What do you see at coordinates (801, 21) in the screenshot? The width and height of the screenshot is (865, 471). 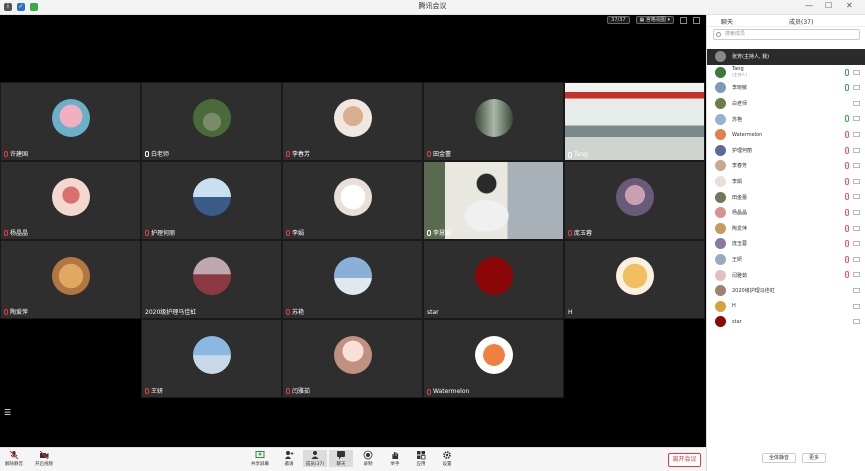 I see `tab-members: 成员(37)` at bounding box center [801, 21].